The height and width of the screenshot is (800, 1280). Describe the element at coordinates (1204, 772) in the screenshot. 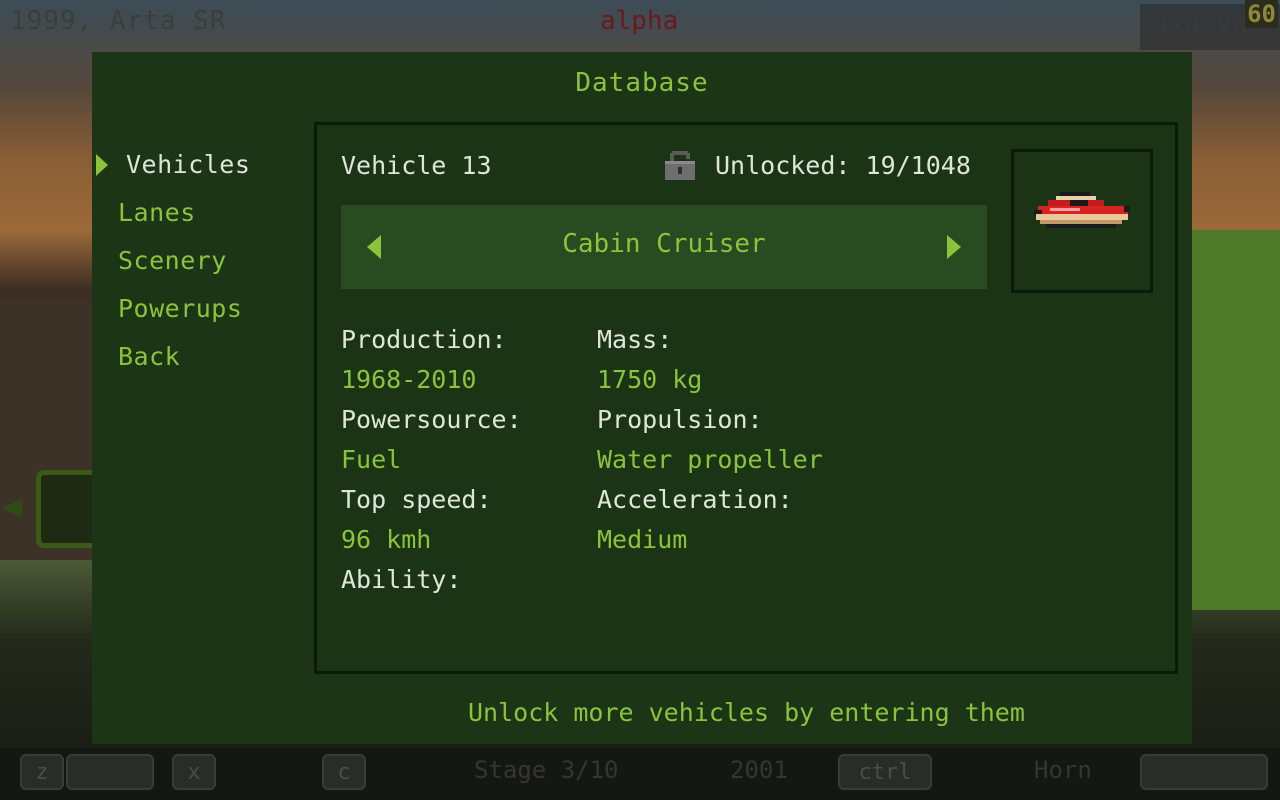

I see `key-space` at that location.